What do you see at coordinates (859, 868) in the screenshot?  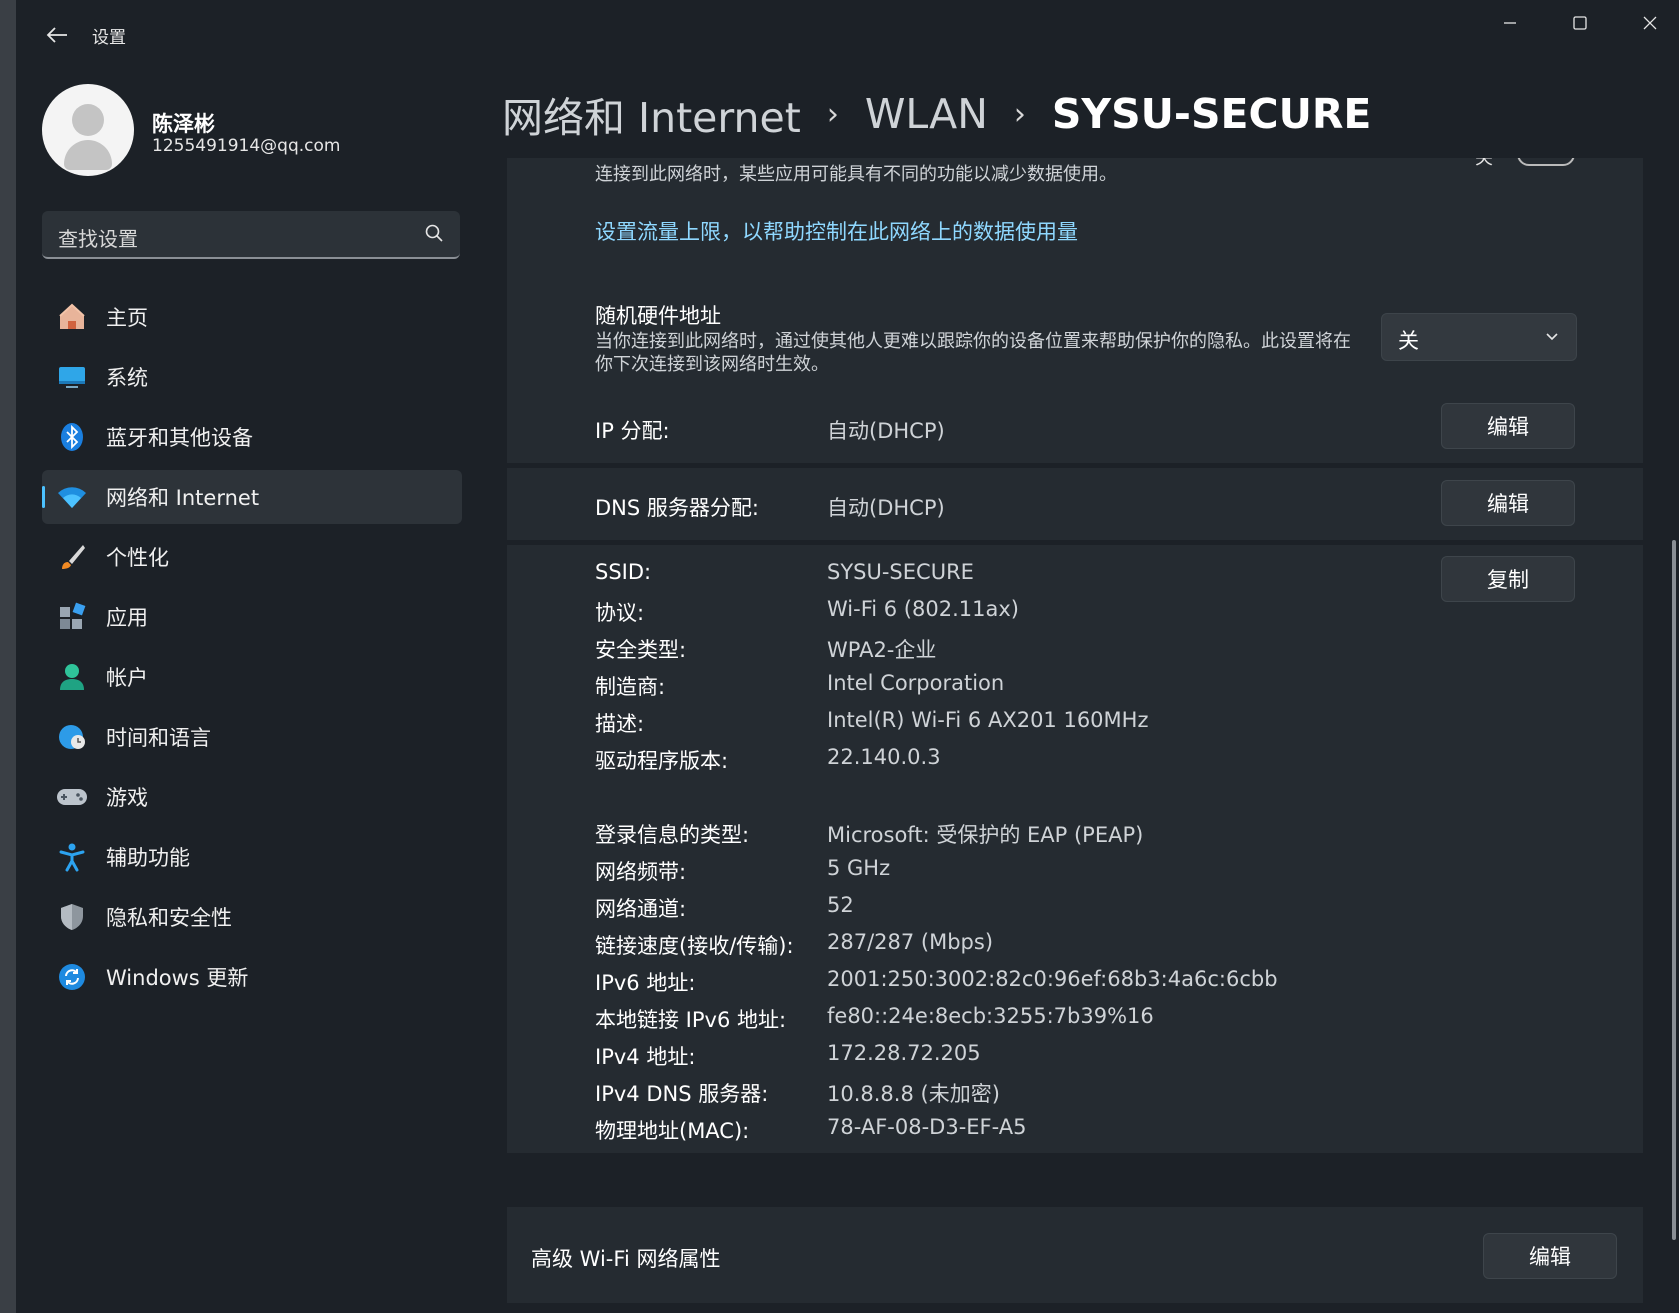 I see `property-value: 5 GHz` at bounding box center [859, 868].